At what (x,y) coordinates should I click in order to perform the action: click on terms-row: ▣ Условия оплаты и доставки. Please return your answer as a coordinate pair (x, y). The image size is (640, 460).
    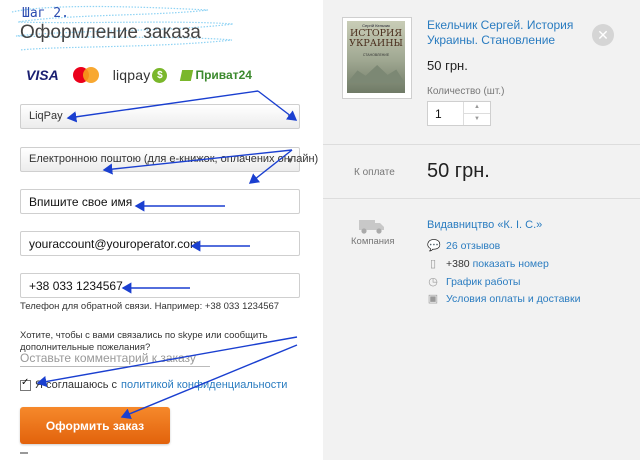
    Looking at the image, I should click on (504, 299).